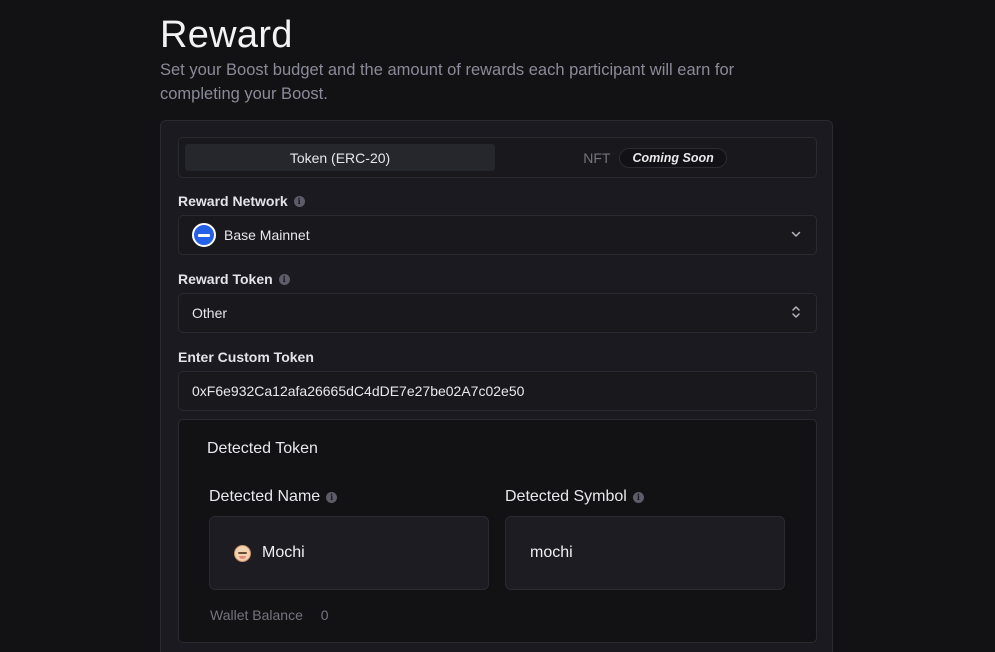 The image size is (995, 652). What do you see at coordinates (796, 312) in the screenshot?
I see `chevron-updown-icon` at bounding box center [796, 312].